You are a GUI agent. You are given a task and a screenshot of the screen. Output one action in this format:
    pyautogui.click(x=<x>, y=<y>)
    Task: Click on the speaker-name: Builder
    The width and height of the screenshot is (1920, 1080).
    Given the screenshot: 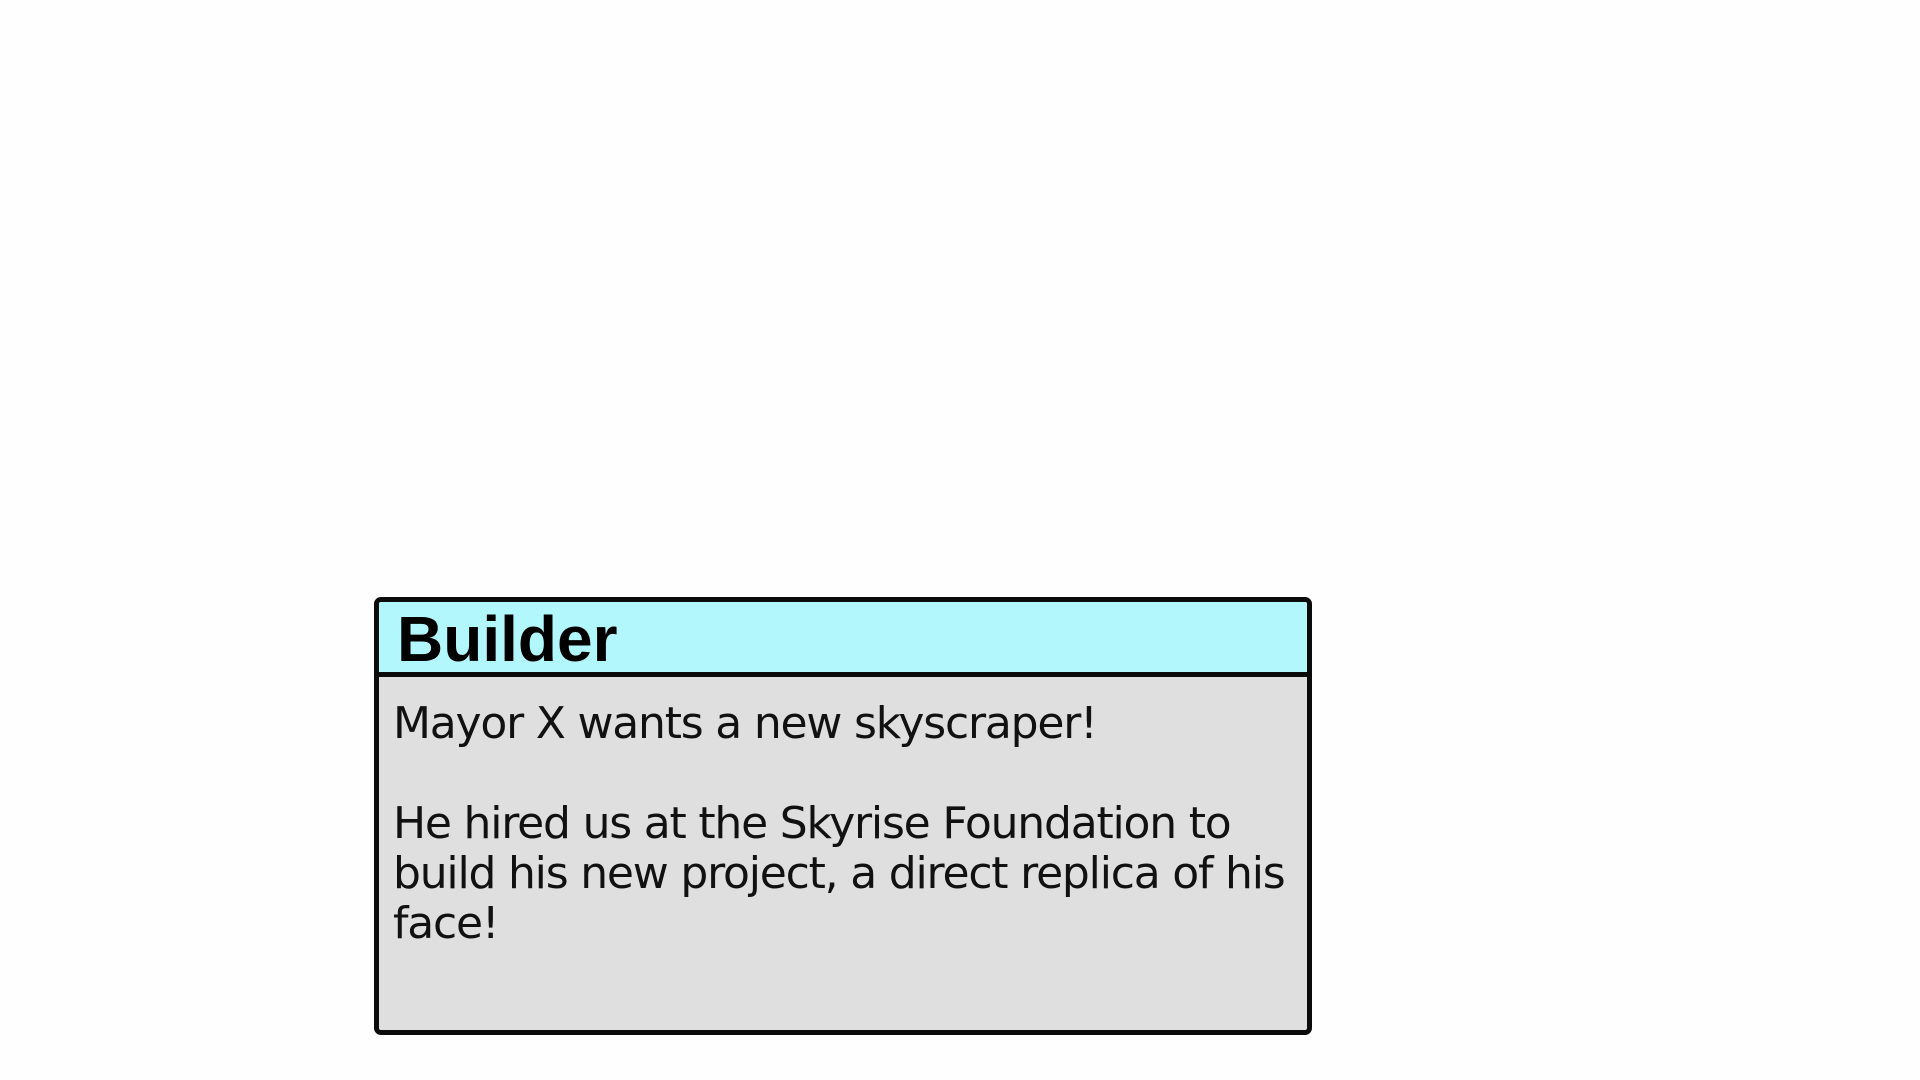 What is the action you would take?
    pyautogui.click(x=507, y=639)
    